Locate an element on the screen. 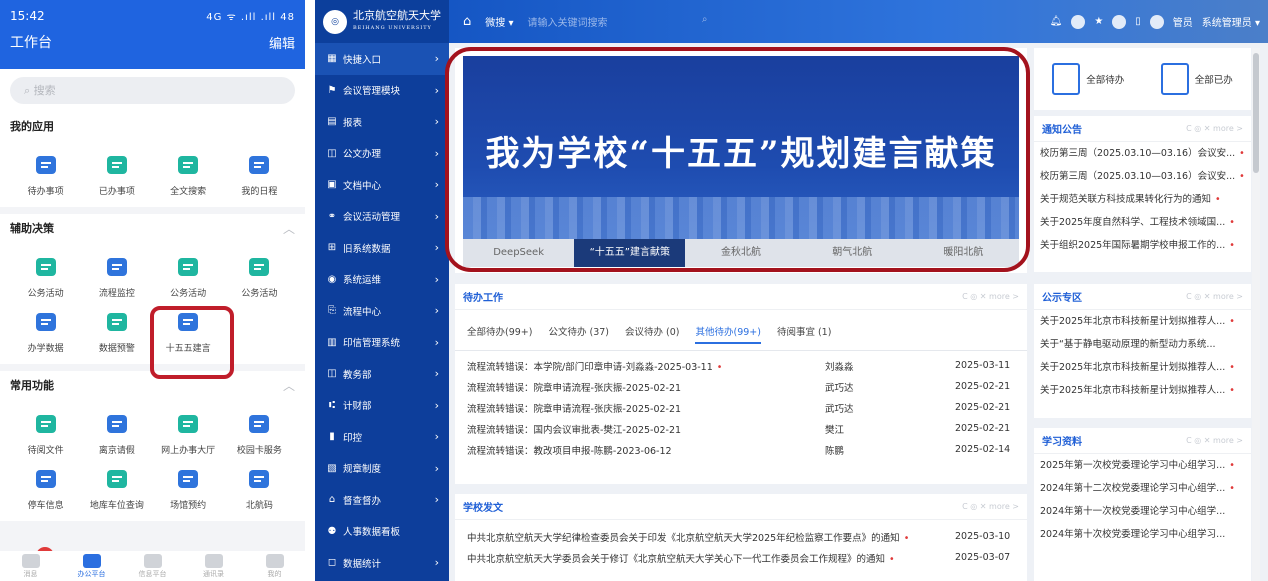  app-icon is located at coordinates (188, 479).